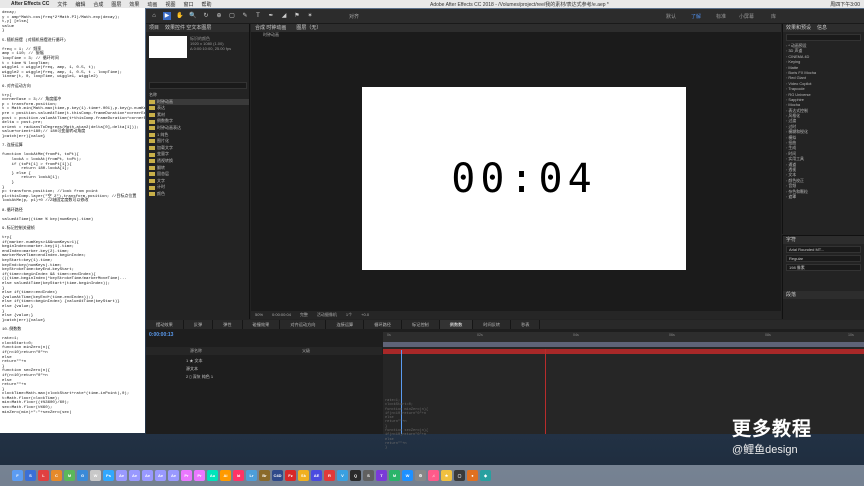 The height and width of the screenshot is (486, 864). Describe the element at coordinates (270, 28) in the screenshot. I see `tab-composition: 合成 时钟动画` at that location.